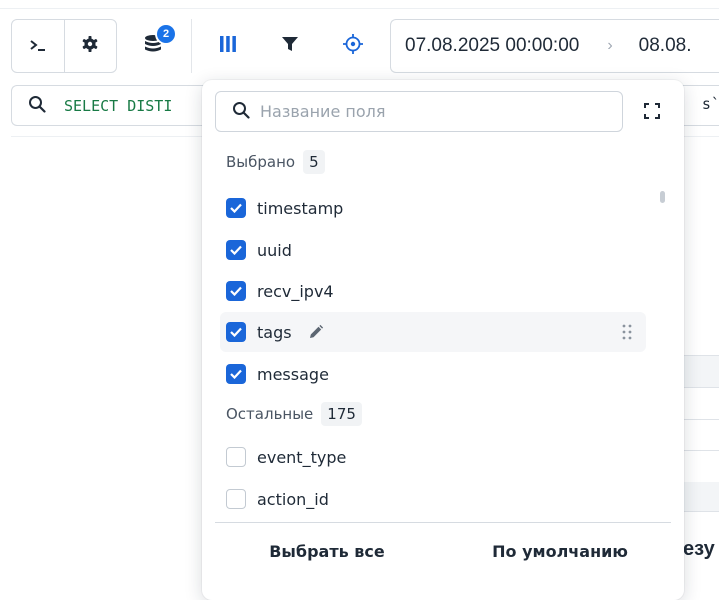 The width and height of the screenshot is (719, 600). Describe the element at coordinates (270, 414) in the screenshot. I see `other-label: Остальные` at that location.